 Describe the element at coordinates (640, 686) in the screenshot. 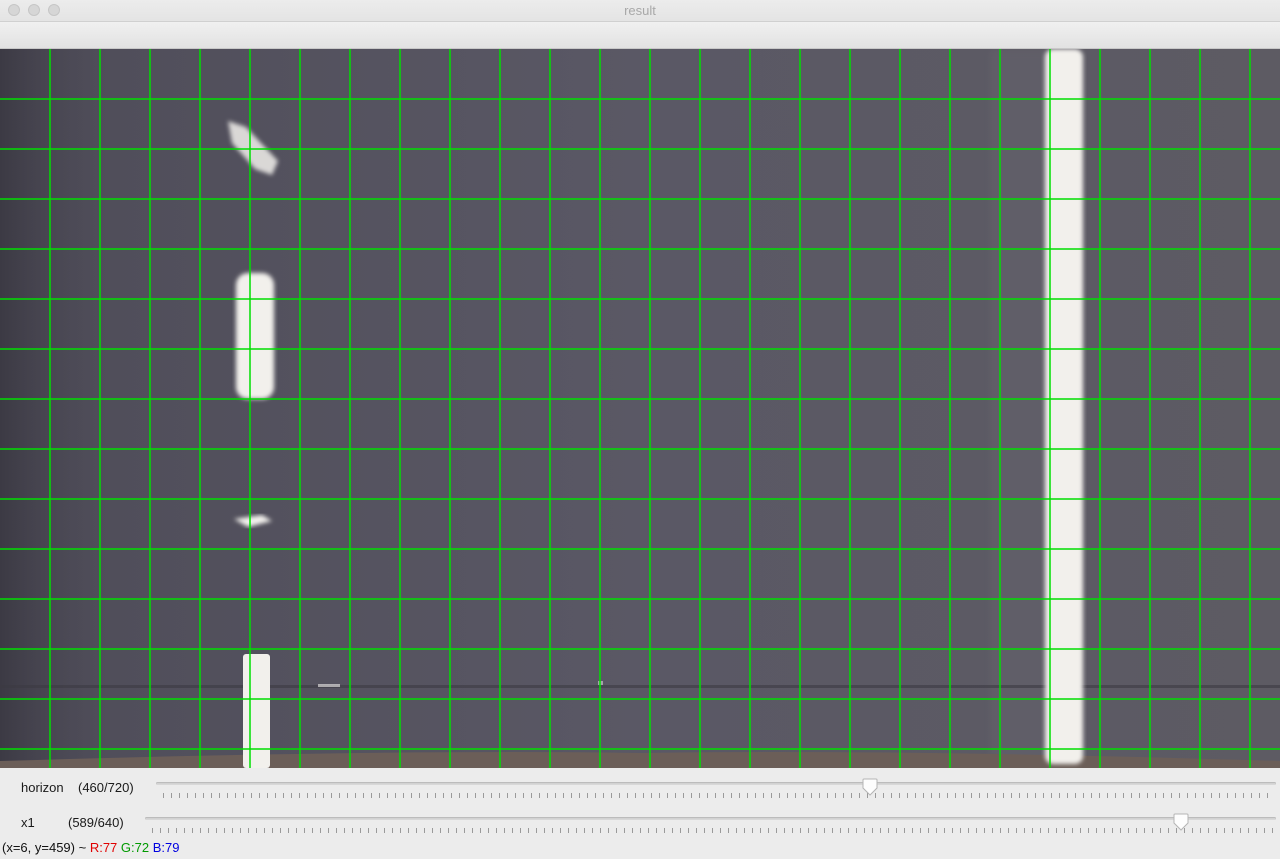

I see `road-crack` at that location.